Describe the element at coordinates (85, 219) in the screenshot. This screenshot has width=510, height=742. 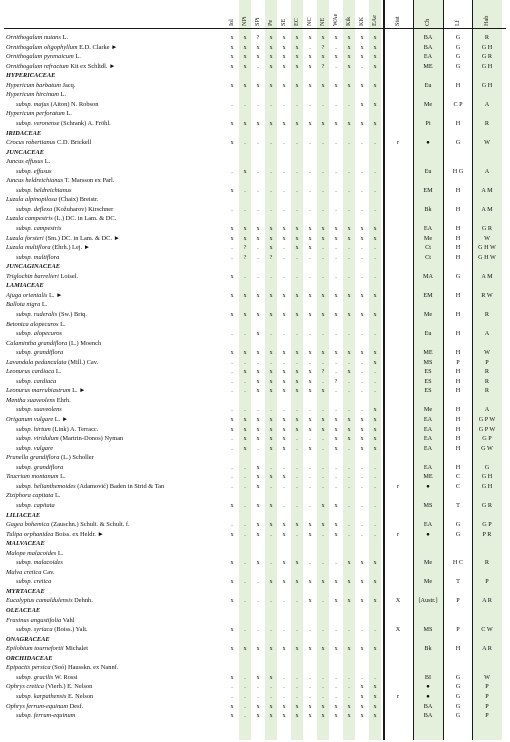
I see `taxon-authority: (L.) DC. in Lam. & DC.` at that location.